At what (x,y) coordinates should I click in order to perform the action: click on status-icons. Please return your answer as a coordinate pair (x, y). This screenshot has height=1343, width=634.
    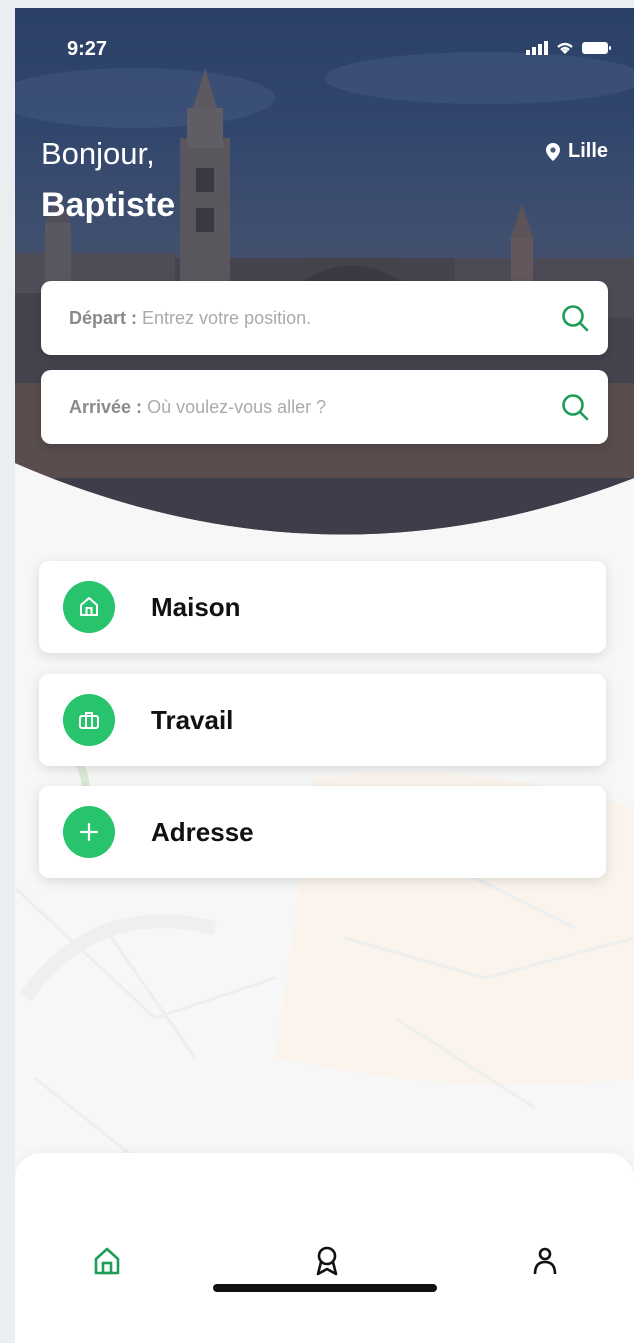
    Looking at the image, I should click on (569, 48).